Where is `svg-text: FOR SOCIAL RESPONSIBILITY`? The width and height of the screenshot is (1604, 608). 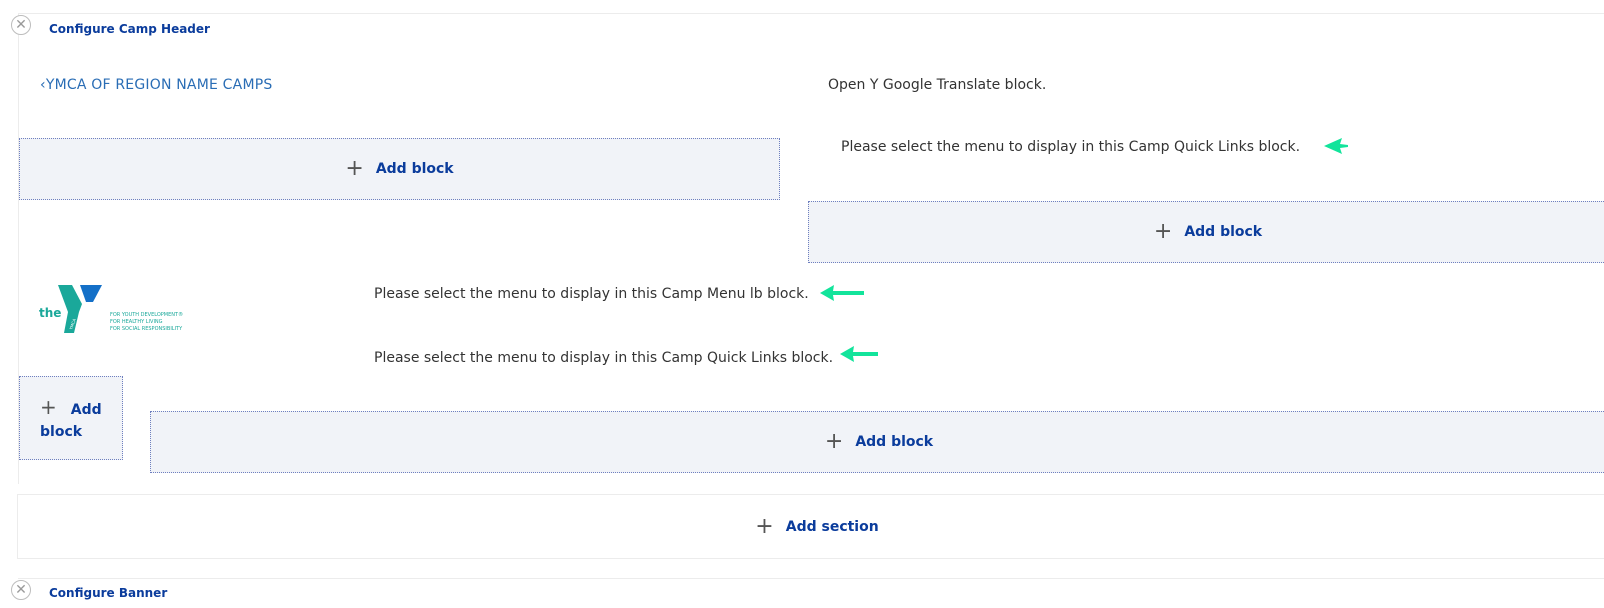 svg-text: FOR SOCIAL RESPONSIBILITY is located at coordinates (146, 329).